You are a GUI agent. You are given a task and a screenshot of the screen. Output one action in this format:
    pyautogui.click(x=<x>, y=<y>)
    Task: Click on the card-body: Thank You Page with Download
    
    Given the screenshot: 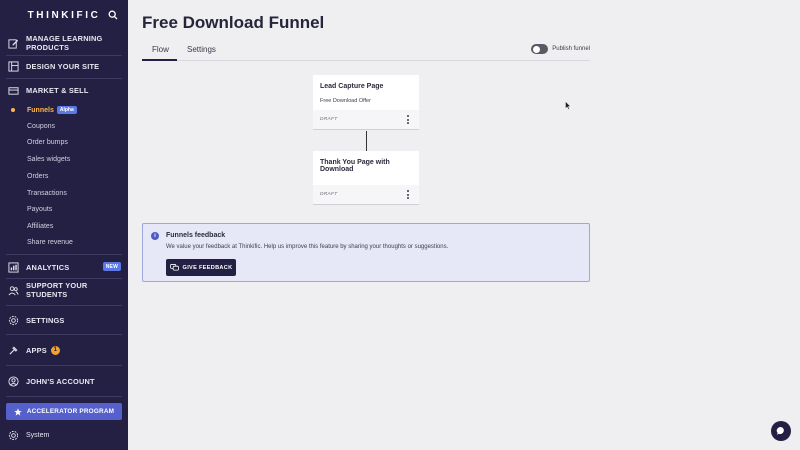 What is the action you would take?
    pyautogui.click(x=366, y=168)
    